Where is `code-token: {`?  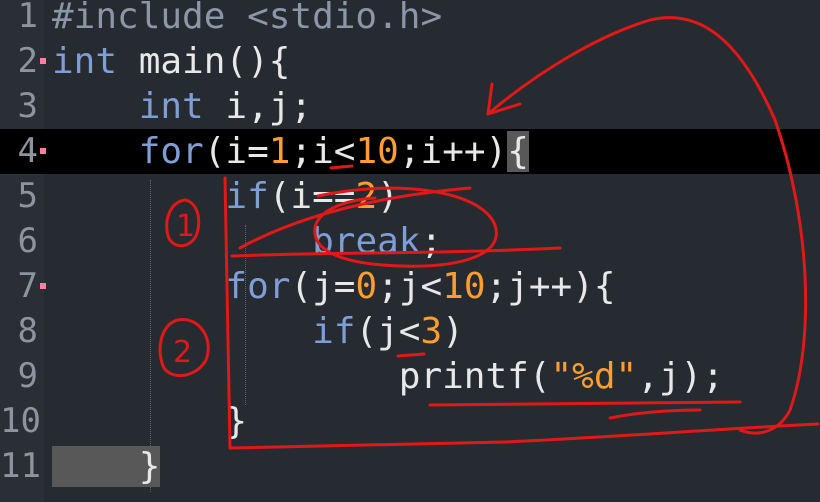 code-token: { is located at coordinates (518, 151).